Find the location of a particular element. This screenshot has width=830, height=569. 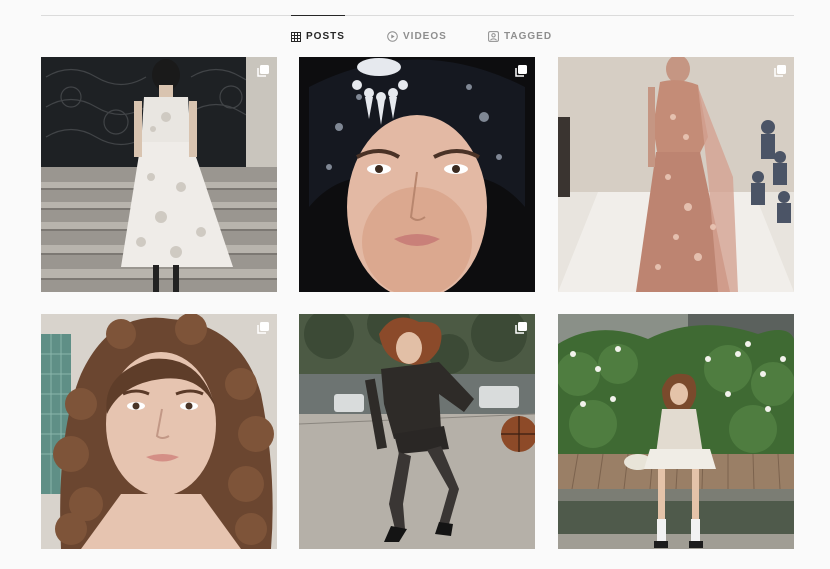

tab-videos: VIDEOS is located at coordinates (417, 36).